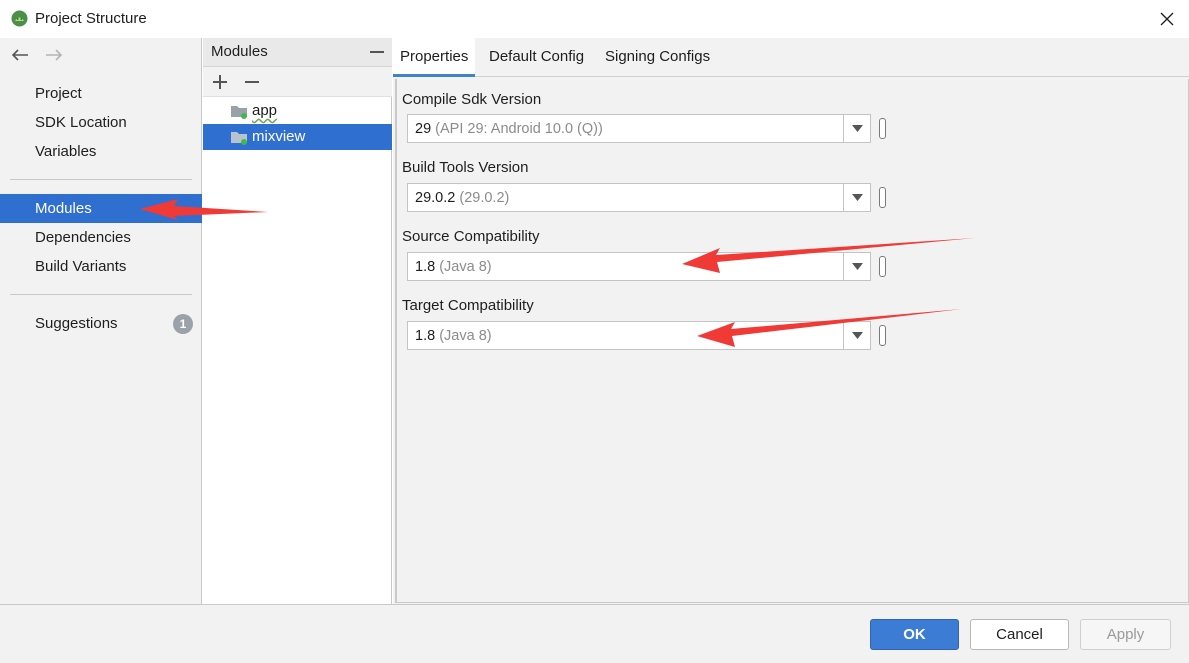 Image resolution: width=1189 pixels, height=663 pixels. What do you see at coordinates (882, 335) in the screenshot?
I see `target-compat-edit-button` at bounding box center [882, 335].